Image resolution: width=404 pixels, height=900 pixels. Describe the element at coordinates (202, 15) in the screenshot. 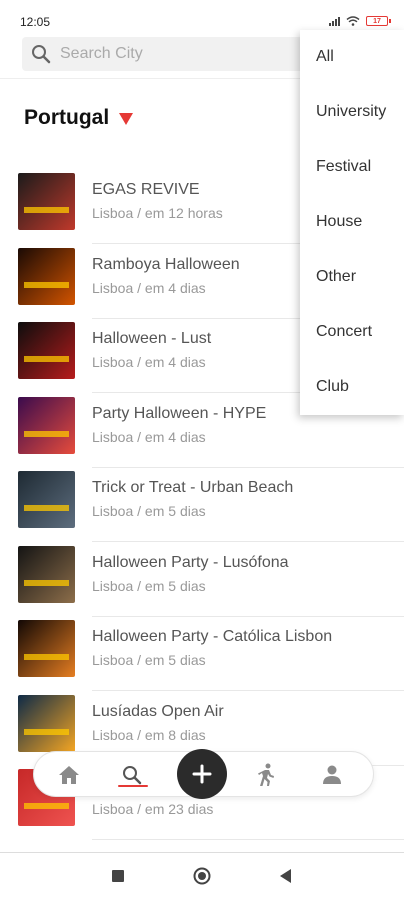

I see `status-bar: 12:05 17` at that location.